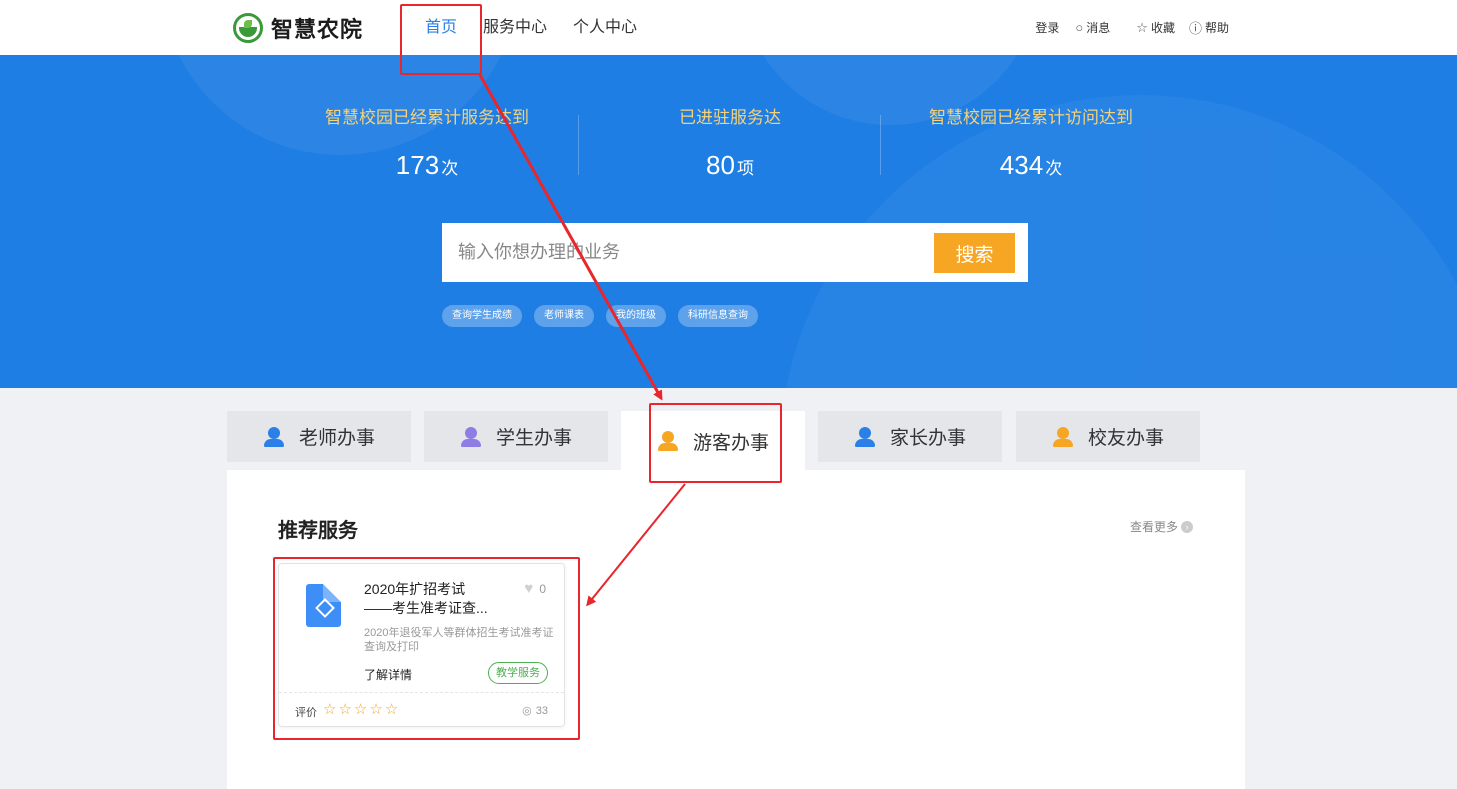 The height and width of the screenshot is (789, 1457). I want to click on message-icon: ○, so click(1079, 27).